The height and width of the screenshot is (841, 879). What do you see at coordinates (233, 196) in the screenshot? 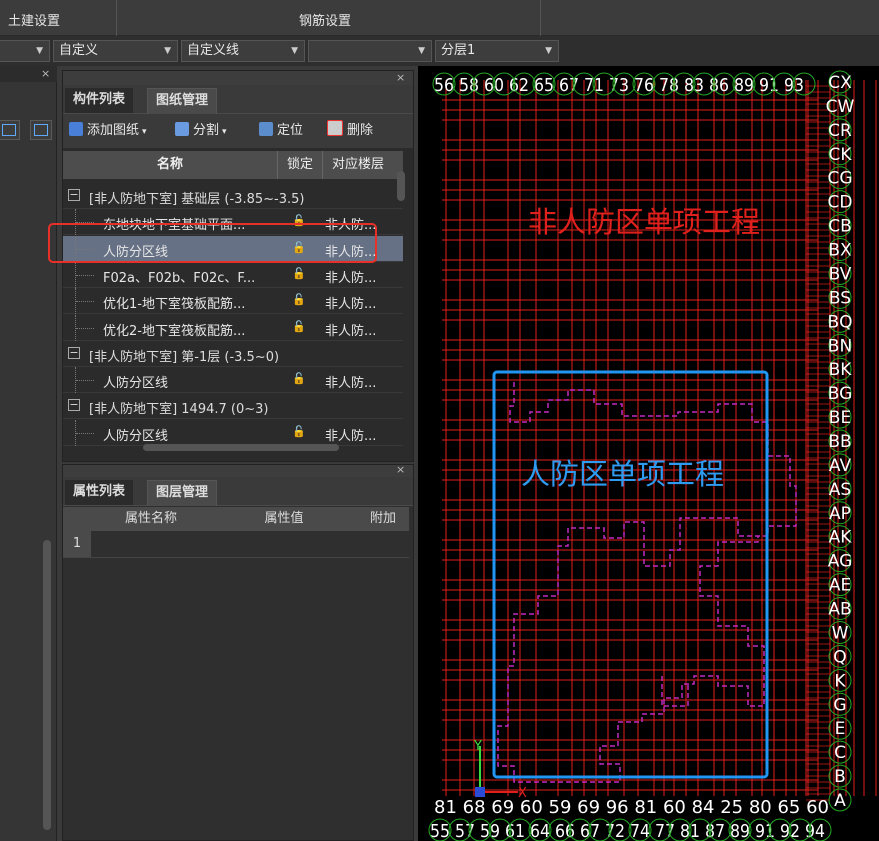
I see `tree-group-row: − [非人防地下室] 基础层 (-3.85~-3.5)` at bounding box center [233, 196].